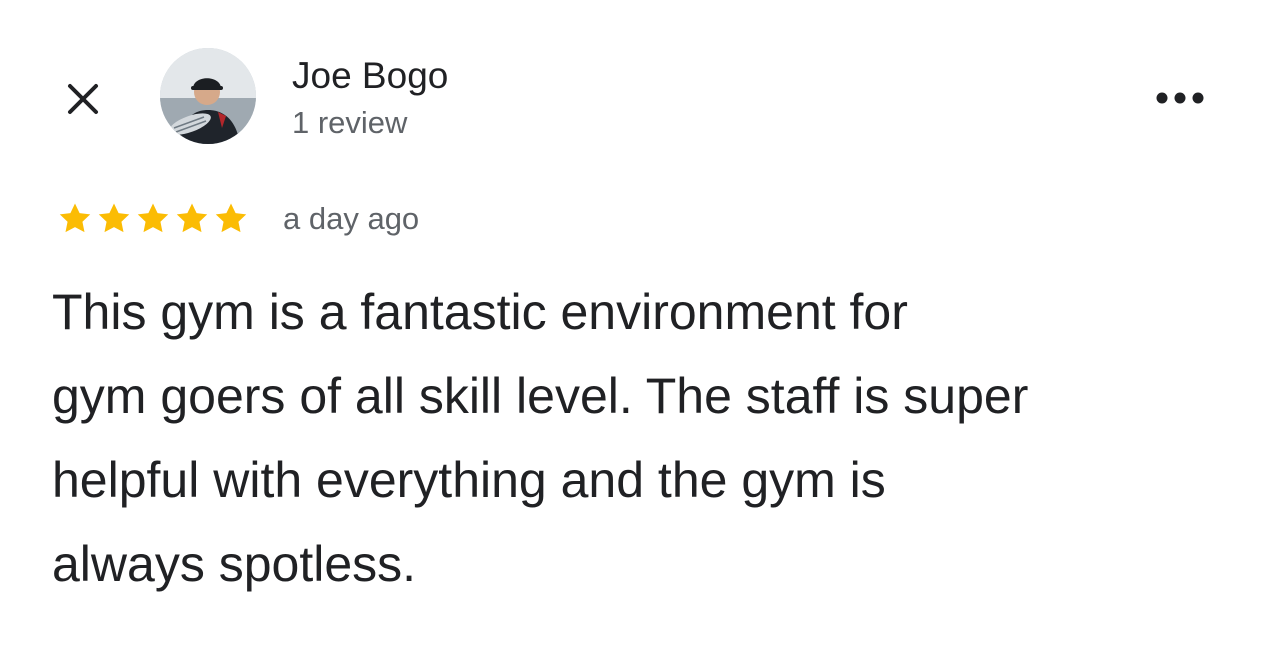 The width and height of the screenshot is (1263, 661). Describe the element at coordinates (234, 564) in the screenshot. I see `review-text-line: always spotless.` at that location.